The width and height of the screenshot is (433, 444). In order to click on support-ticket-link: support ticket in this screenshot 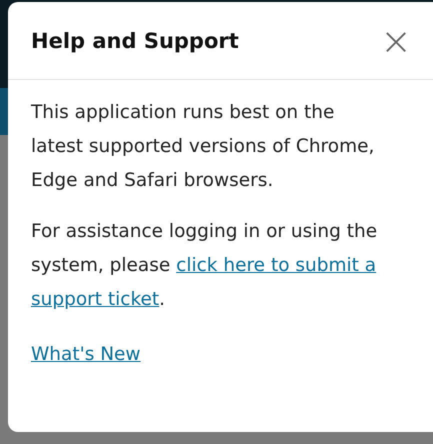, I will do `click(95, 299)`.